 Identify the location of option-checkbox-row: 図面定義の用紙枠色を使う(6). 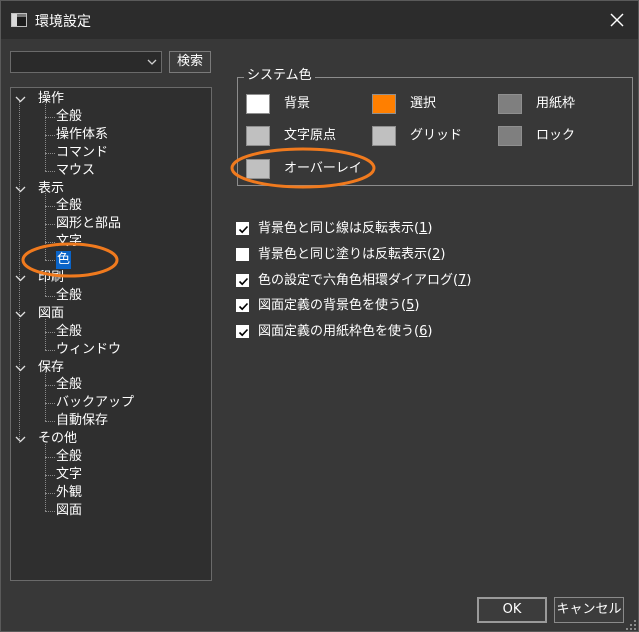
(386, 332).